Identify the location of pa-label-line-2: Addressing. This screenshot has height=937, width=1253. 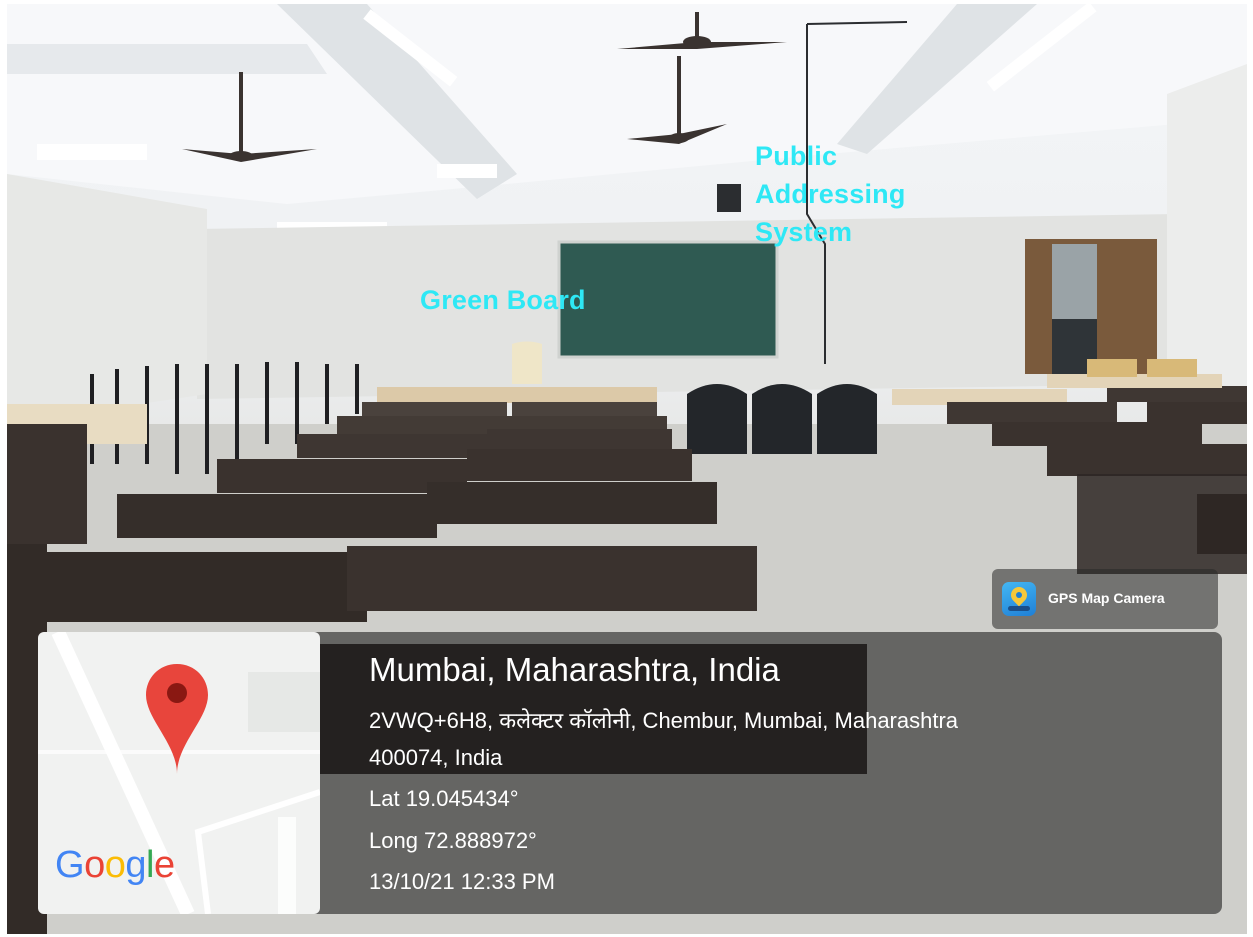
(830, 194).